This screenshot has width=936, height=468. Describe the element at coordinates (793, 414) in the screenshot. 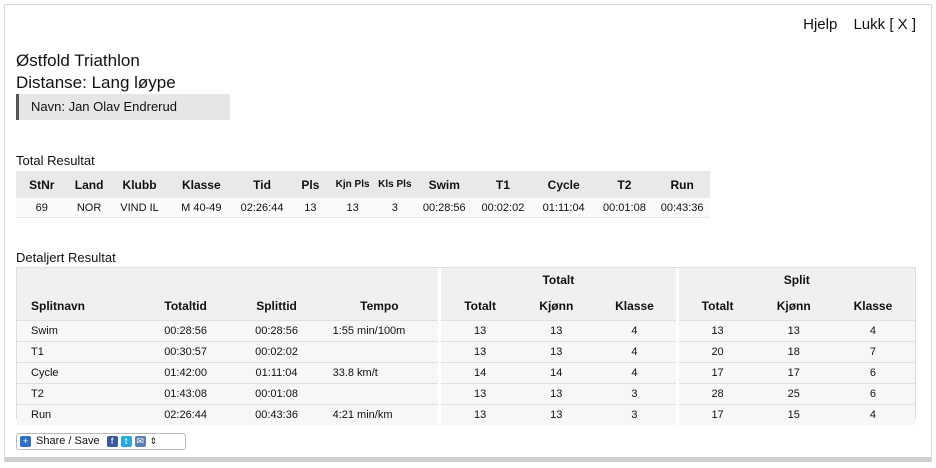

I see `cell: 15` at that location.